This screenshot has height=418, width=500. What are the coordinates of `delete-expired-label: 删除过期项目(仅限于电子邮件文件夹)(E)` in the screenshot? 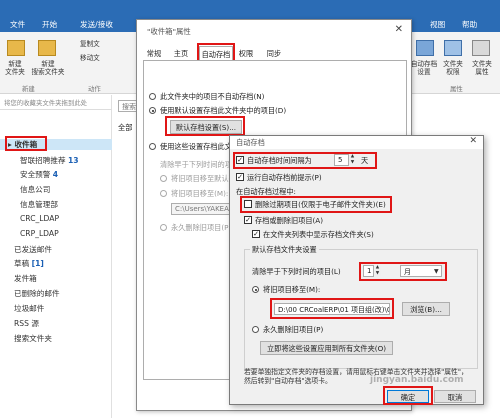 It's located at (320, 204).